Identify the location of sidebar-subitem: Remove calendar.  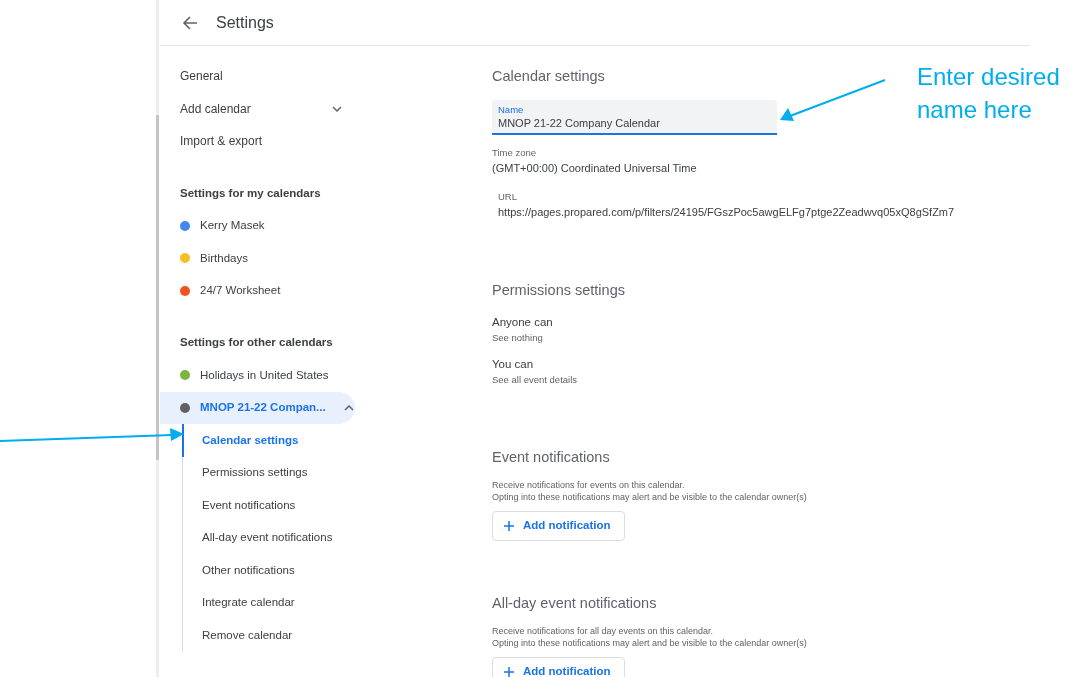
(247, 635).